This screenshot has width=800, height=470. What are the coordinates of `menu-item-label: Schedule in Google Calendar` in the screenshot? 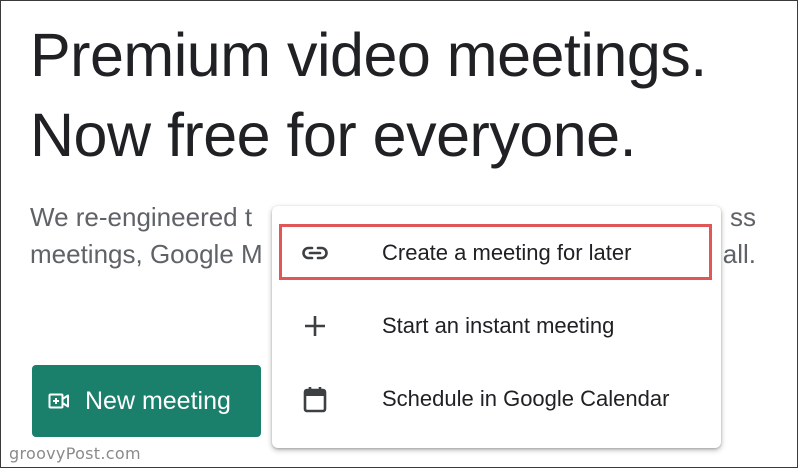 It's located at (526, 398).